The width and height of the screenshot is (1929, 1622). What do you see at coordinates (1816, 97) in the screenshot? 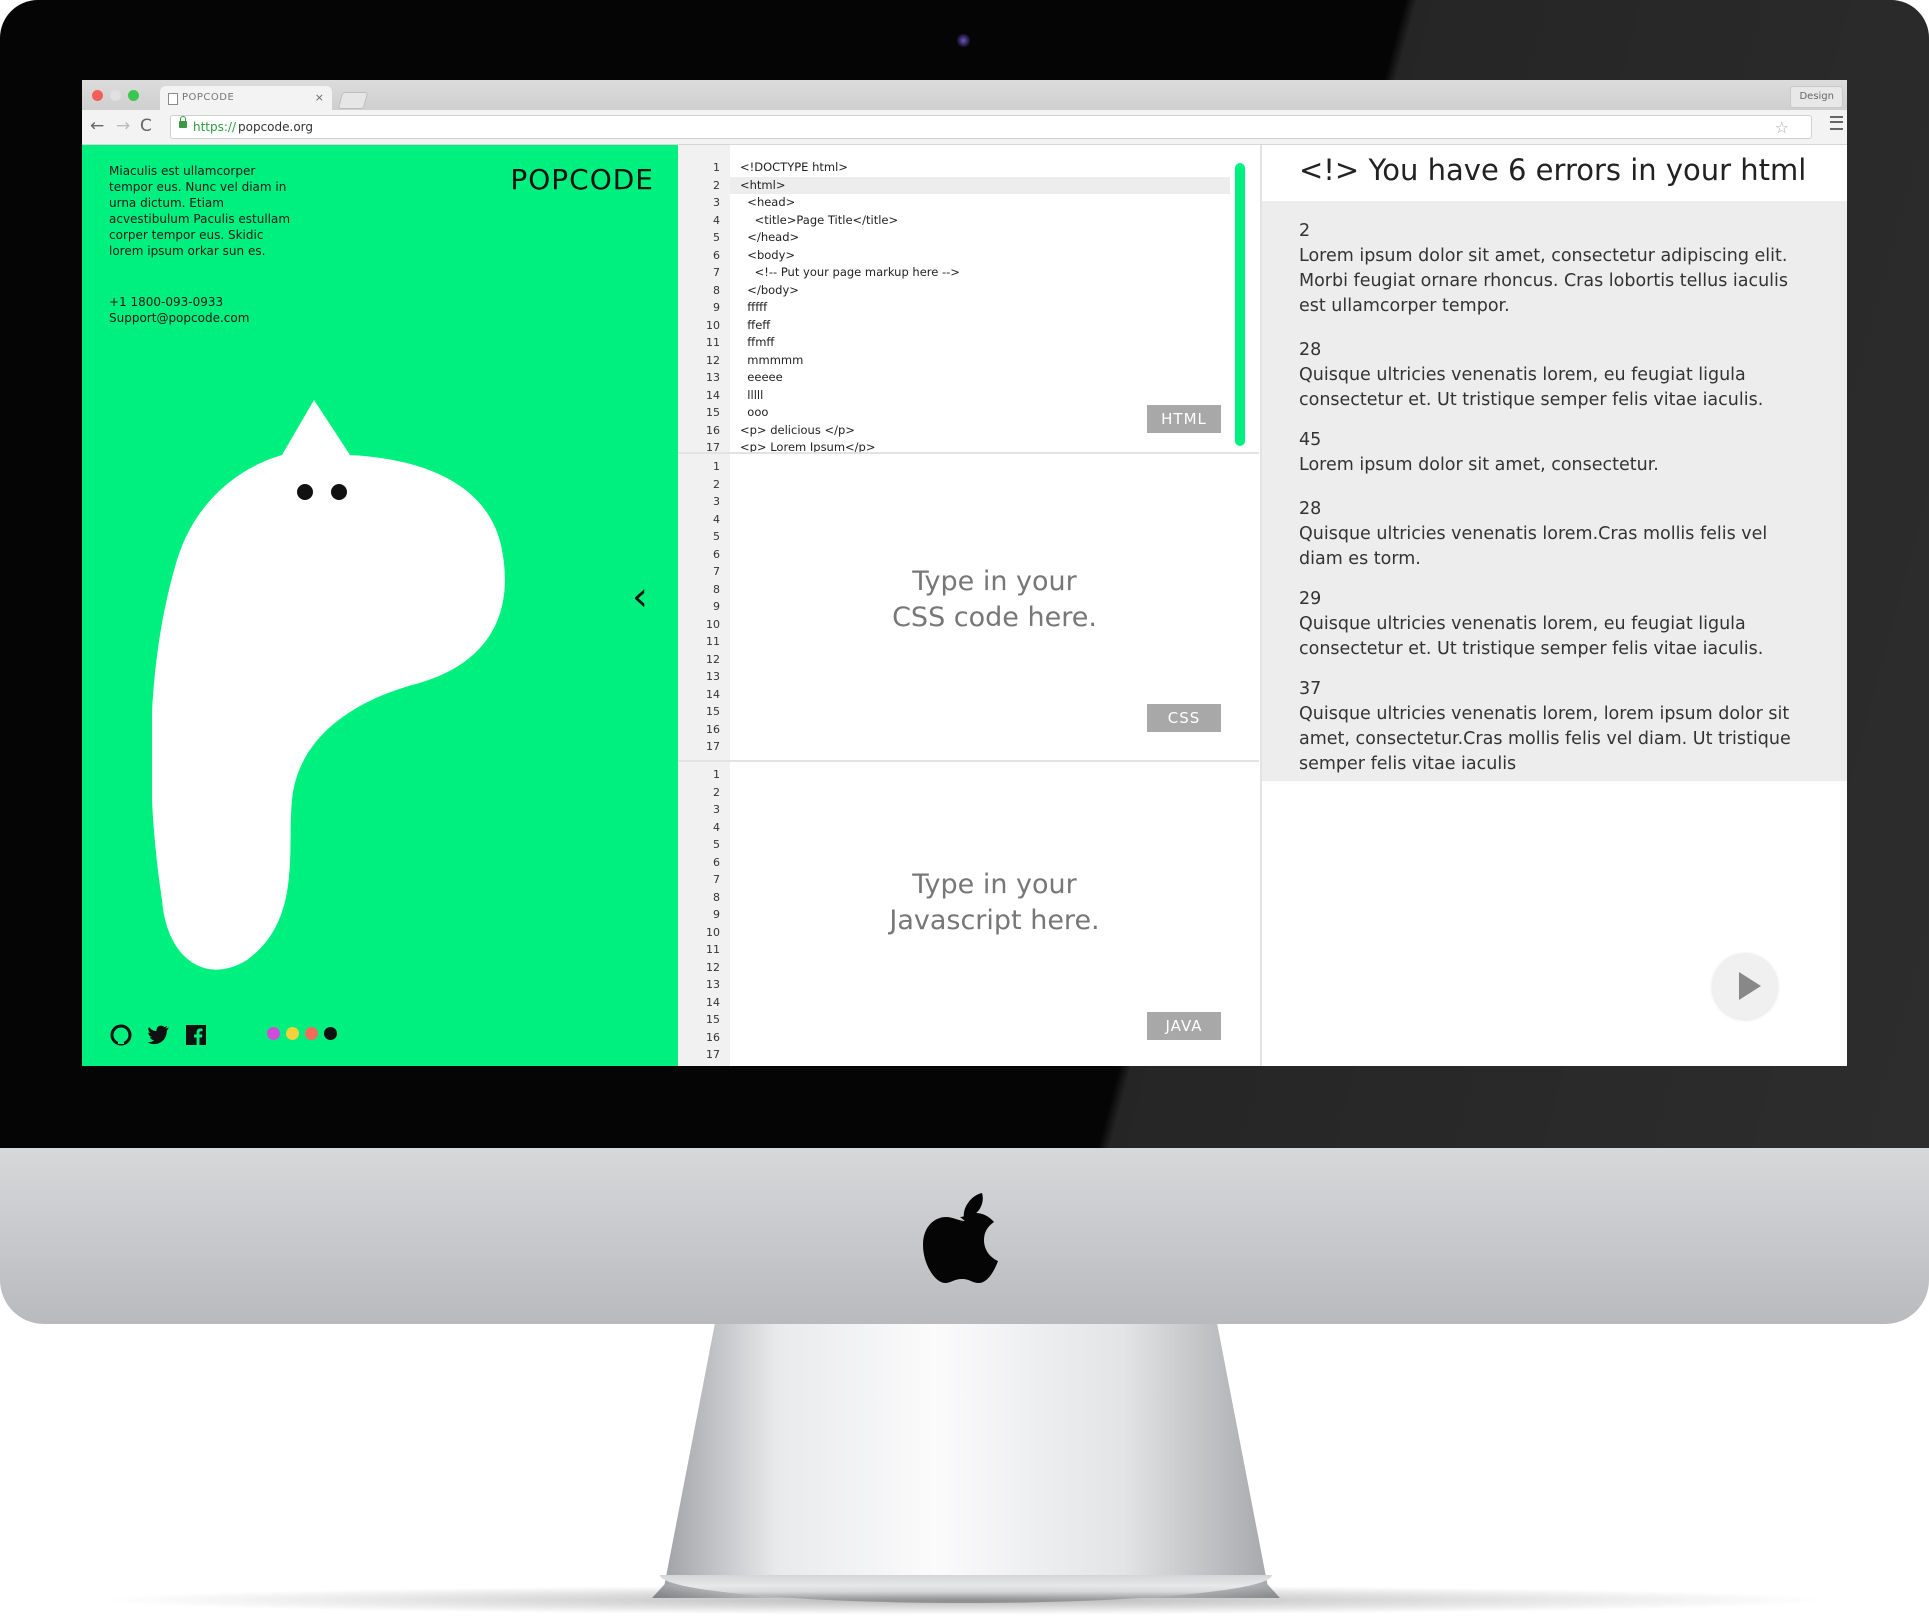
I see `design-button: Design` at bounding box center [1816, 97].